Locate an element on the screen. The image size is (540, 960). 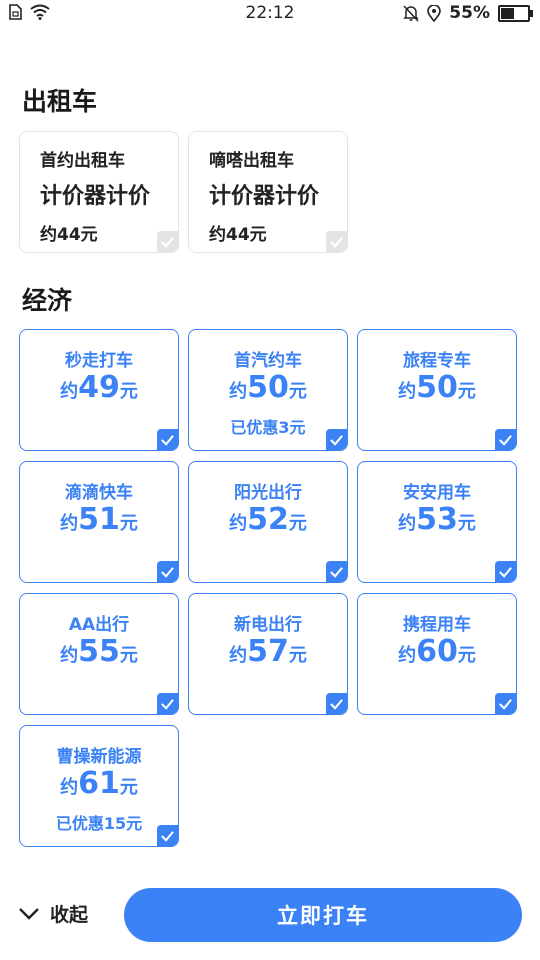
bell-muted-icon is located at coordinates (411, 13).